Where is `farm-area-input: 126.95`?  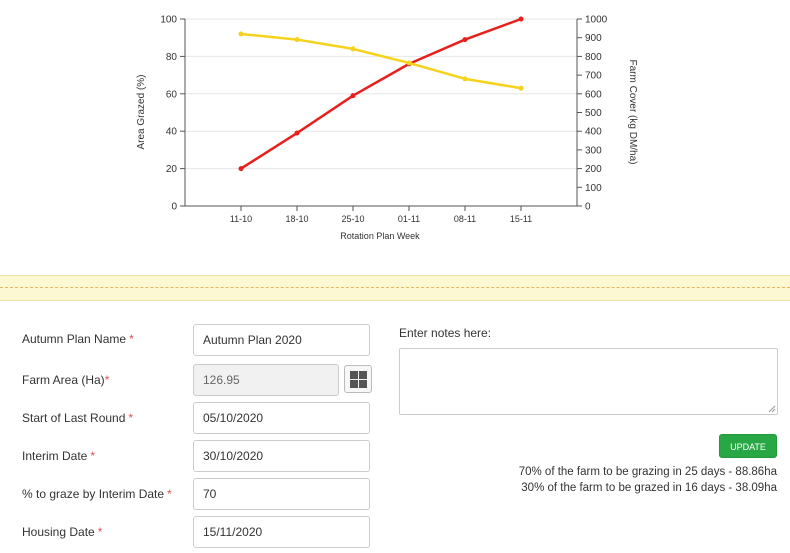 farm-area-input: 126.95 is located at coordinates (266, 380).